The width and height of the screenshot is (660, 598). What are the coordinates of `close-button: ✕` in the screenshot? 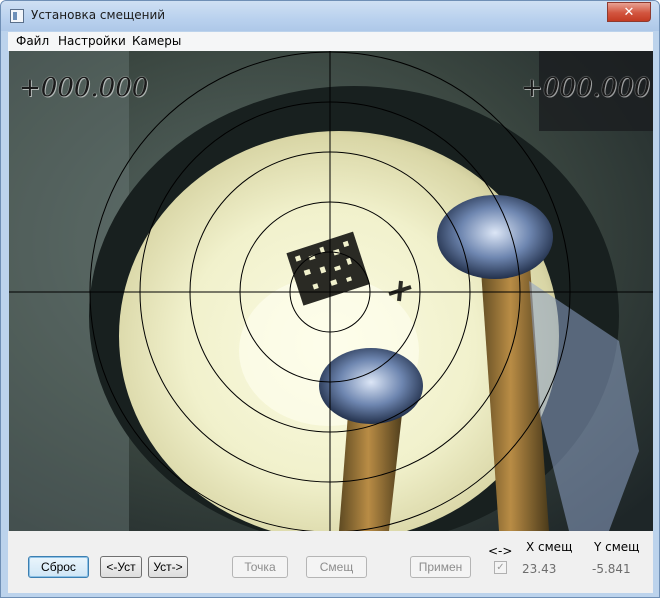 It's located at (629, 12).